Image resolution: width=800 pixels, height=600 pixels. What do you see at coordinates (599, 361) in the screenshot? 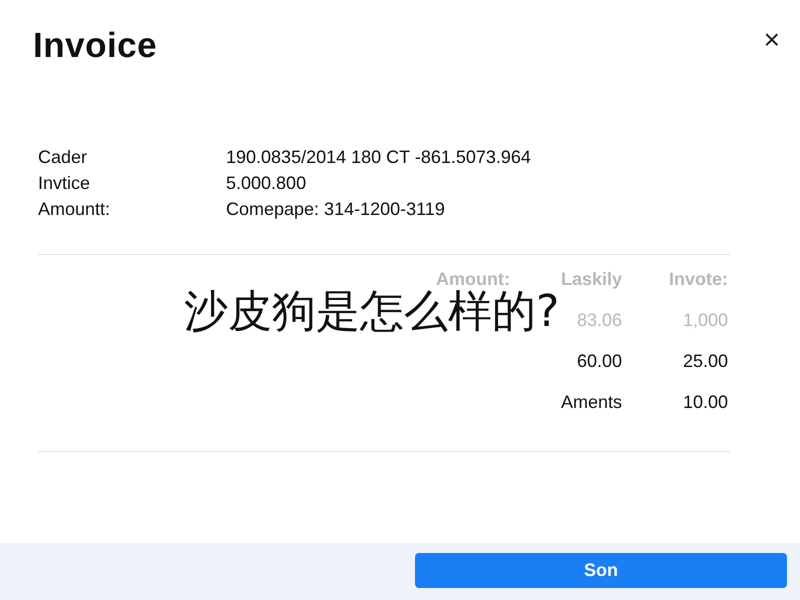
I see `table-cell: 60.00` at bounding box center [599, 361].